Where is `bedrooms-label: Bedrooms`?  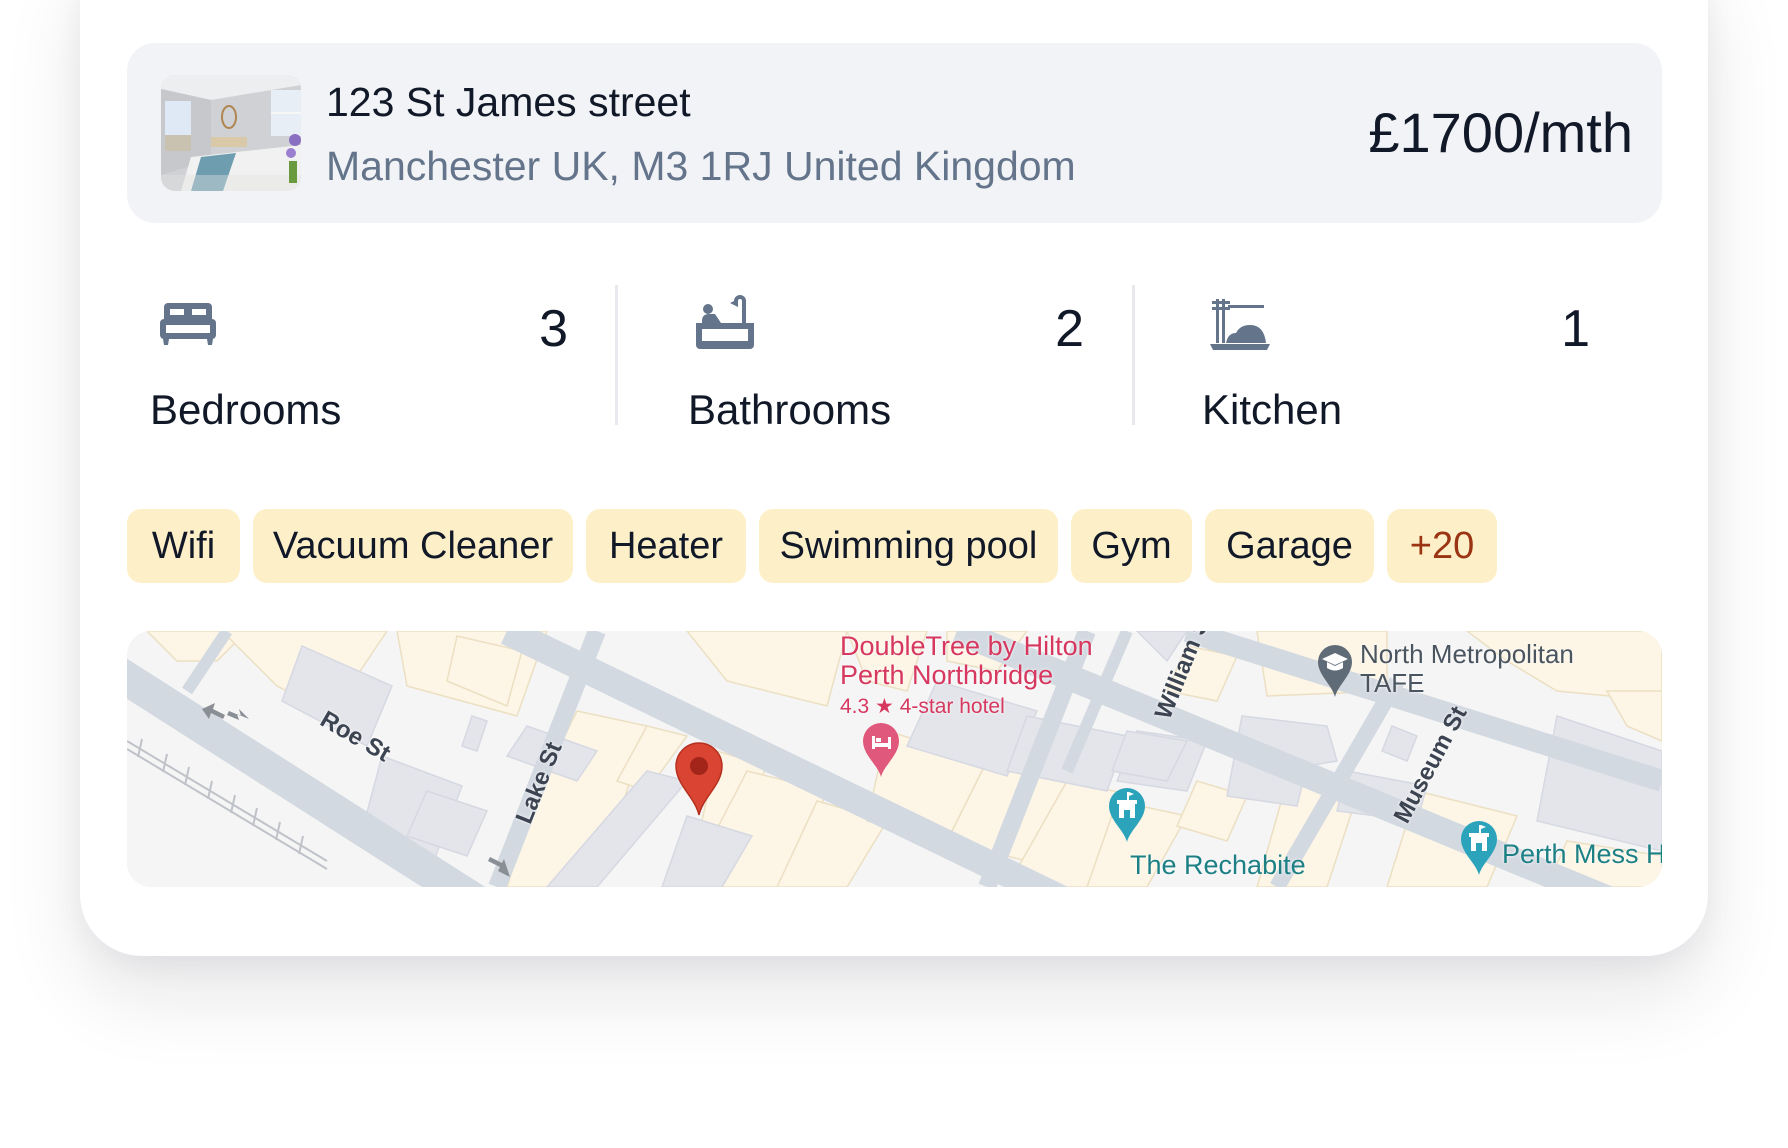
bedrooms-label: Bedrooms is located at coordinates (246, 409).